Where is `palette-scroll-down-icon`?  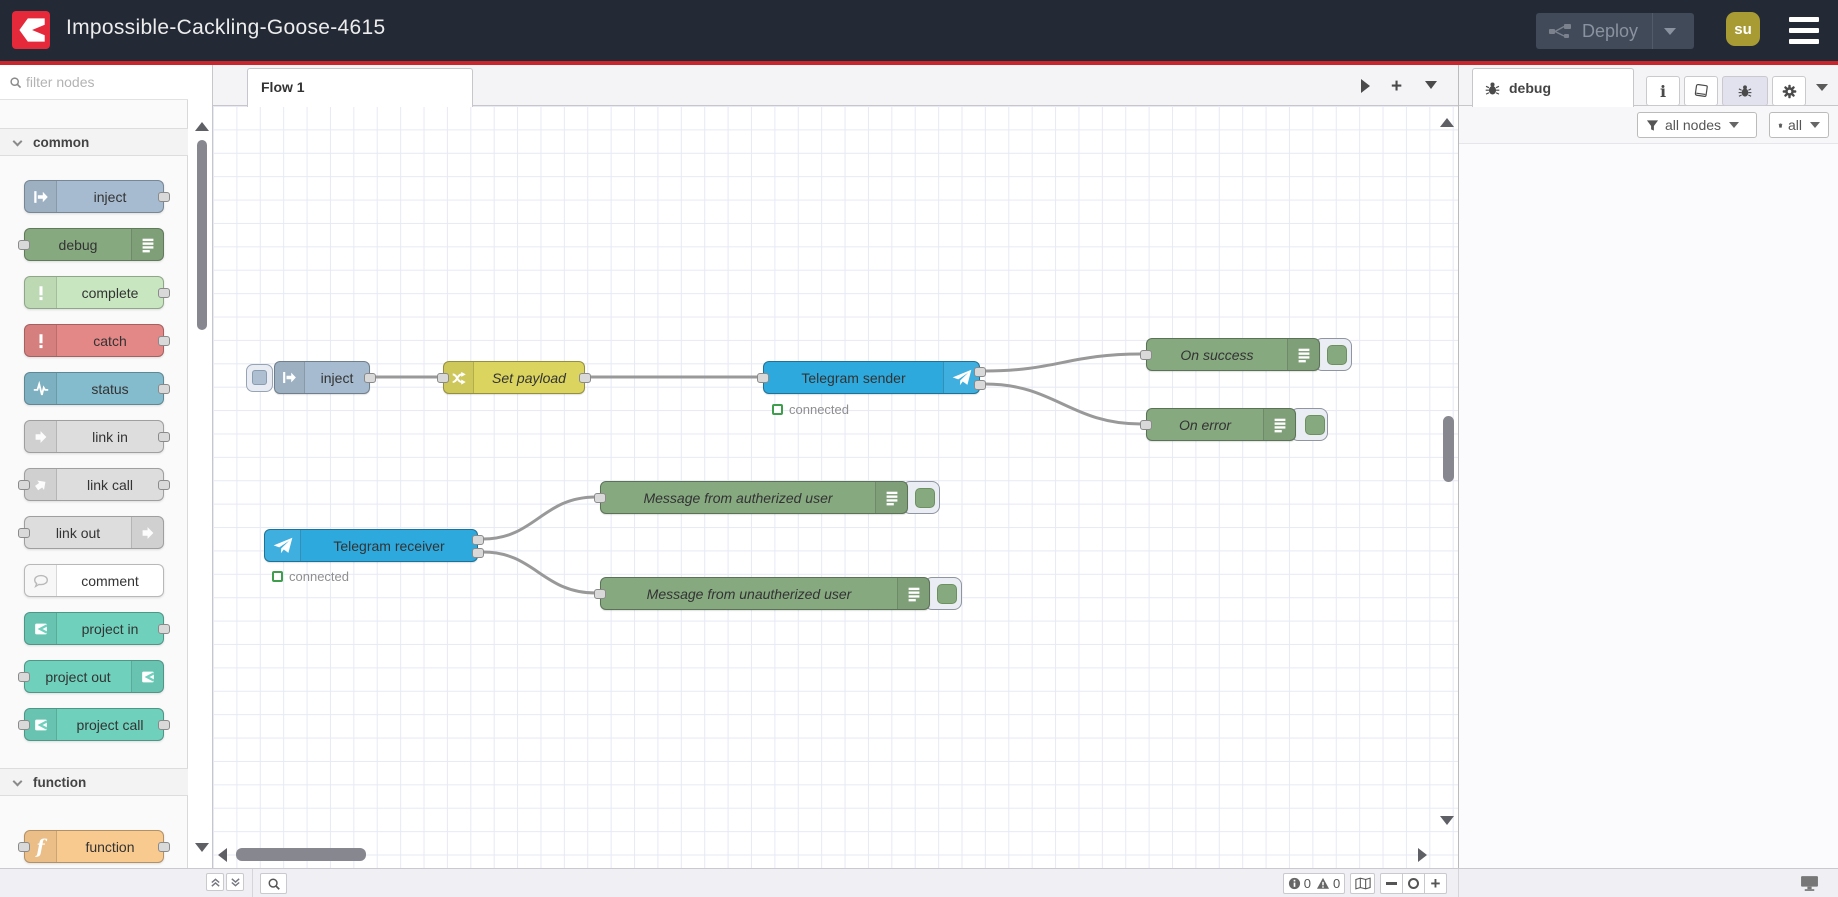
palette-scroll-down-icon is located at coordinates (202, 847).